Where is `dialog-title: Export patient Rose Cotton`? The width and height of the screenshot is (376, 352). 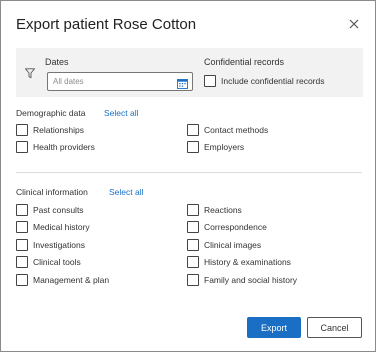 dialog-title: Export patient Rose Cotton is located at coordinates (106, 24).